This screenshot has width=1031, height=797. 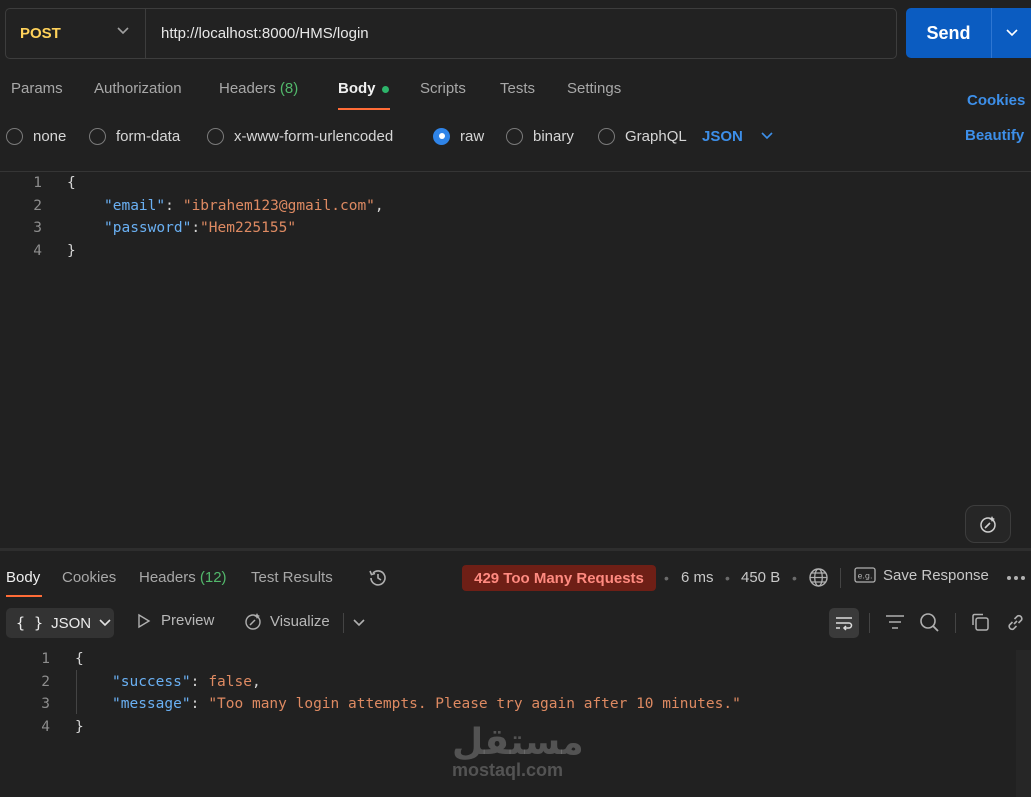 What do you see at coordinates (314, 136) in the screenshot?
I see `radio-label: x-www-form-urlencoded` at bounding box center [314, 136].